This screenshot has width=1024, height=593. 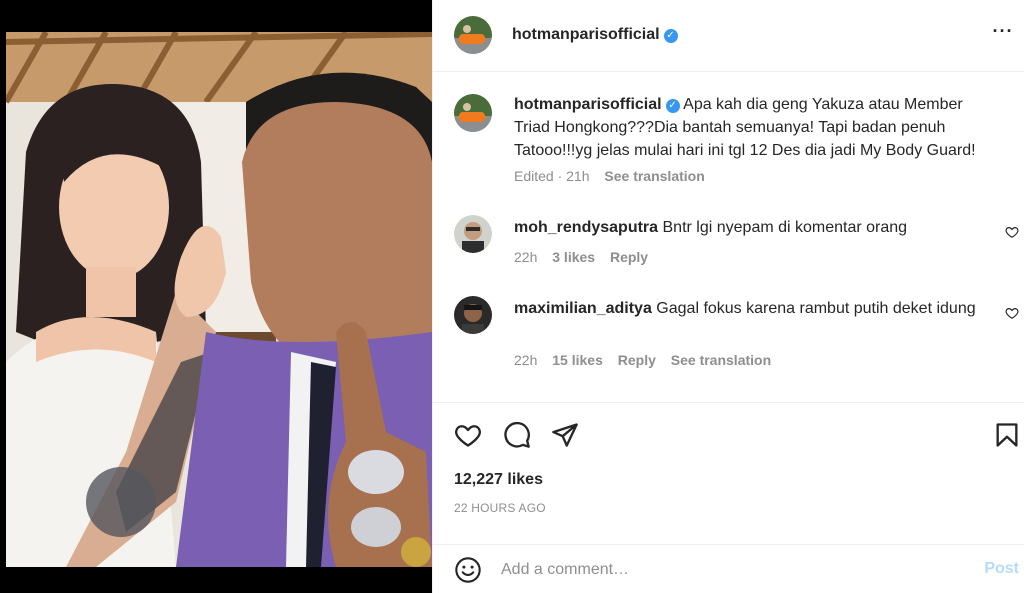 What do you see at coordinates (785, 227) in the screenshot?
I see `comment-text: Bntr lgi nyepam di komentar orang` at bounding box center [785, 227].